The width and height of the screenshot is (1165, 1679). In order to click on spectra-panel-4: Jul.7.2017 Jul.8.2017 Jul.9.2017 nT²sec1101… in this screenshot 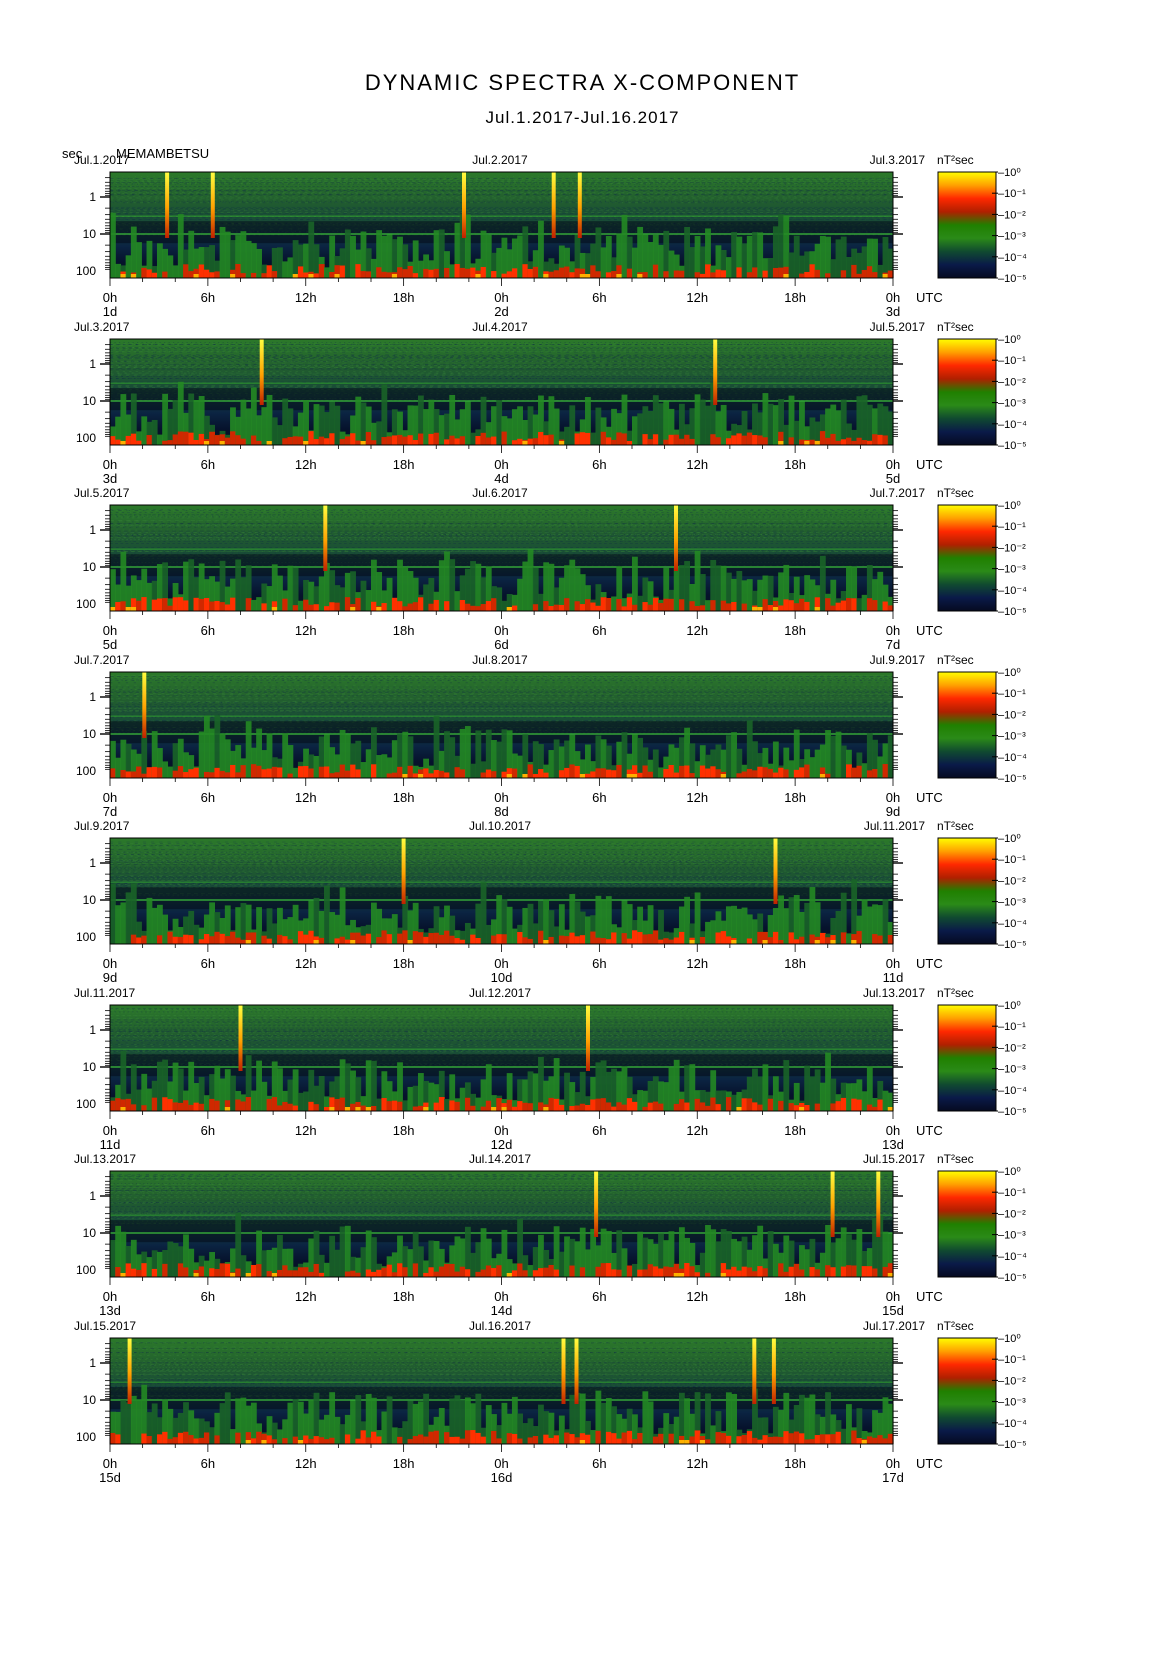, I will do `click(550, 736)`.